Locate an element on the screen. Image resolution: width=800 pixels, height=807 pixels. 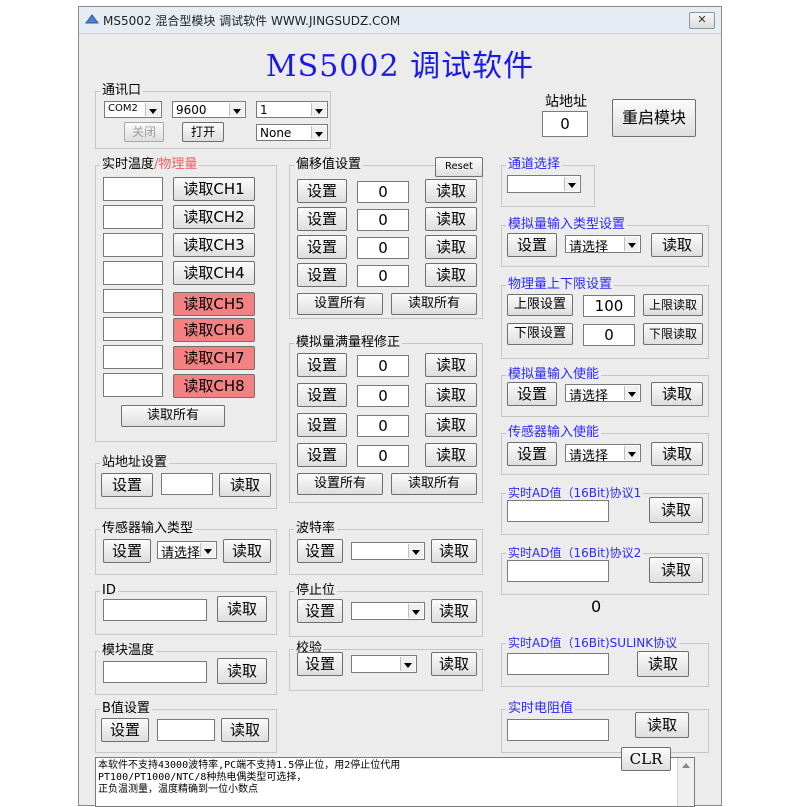
fullscale-set-button-4: 设置 is located at coordinates (322, 455).